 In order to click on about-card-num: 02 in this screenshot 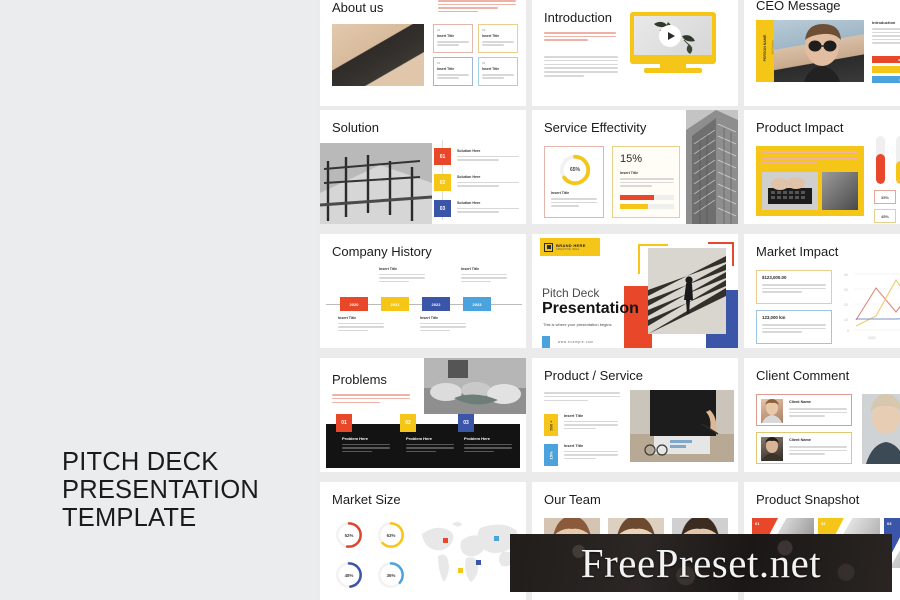, I will do `click(484, 30)`.